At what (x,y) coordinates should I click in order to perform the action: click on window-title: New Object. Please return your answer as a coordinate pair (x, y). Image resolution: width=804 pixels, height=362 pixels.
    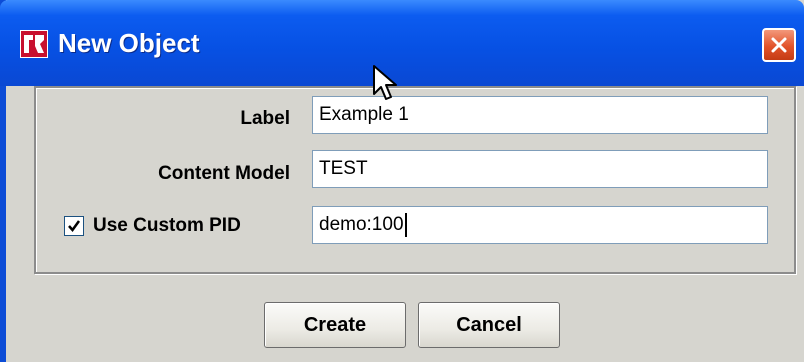
    Looking at the image, I should click on (129, 43).